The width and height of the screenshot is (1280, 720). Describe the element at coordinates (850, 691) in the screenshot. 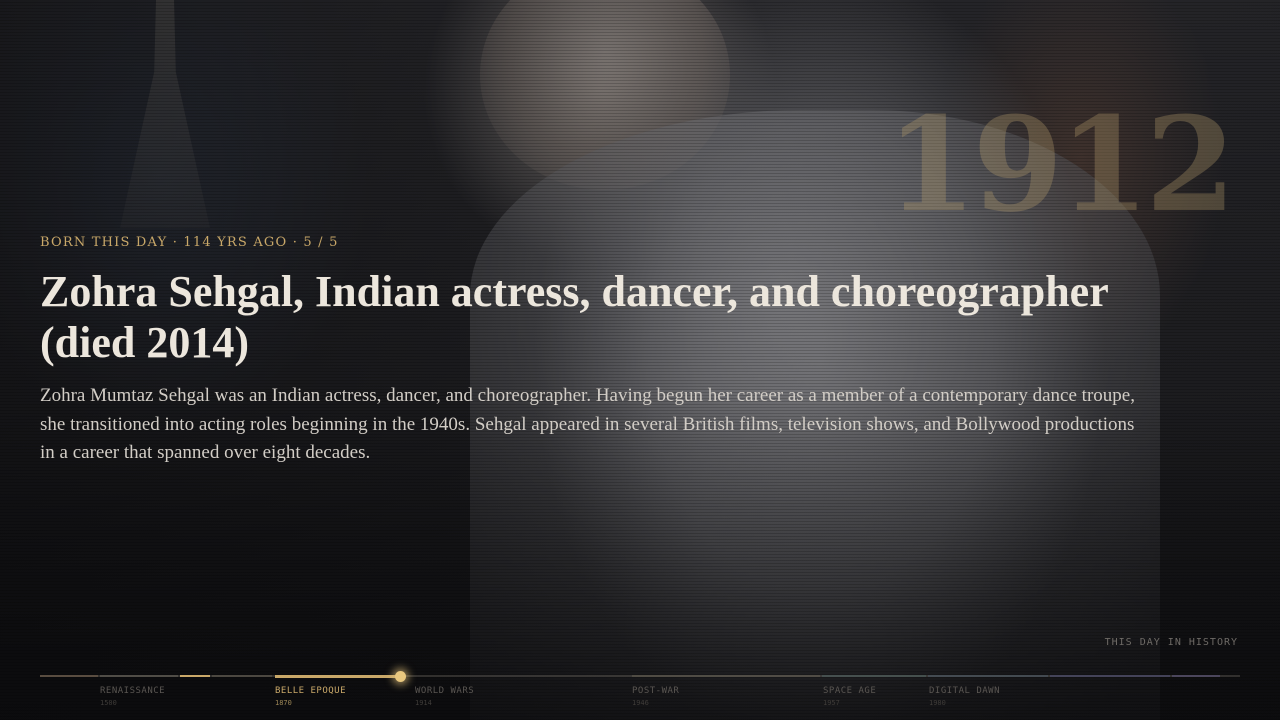

I see `era-label: SPACE AGE` at that location.